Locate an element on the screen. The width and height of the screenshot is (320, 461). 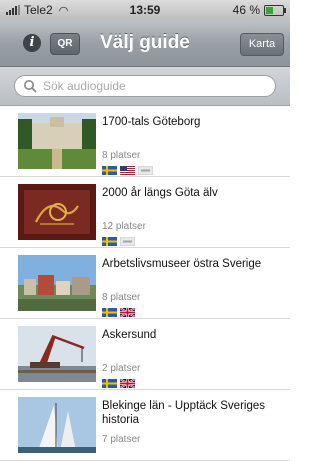
guide-title: 1700-tals Göteborg is located at coordinates (151, 122).